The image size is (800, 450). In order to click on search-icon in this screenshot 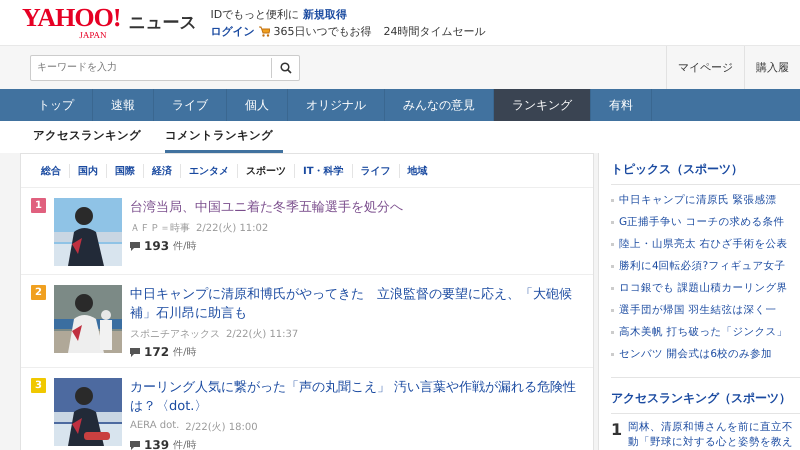, I will do `click(286, 68)`.